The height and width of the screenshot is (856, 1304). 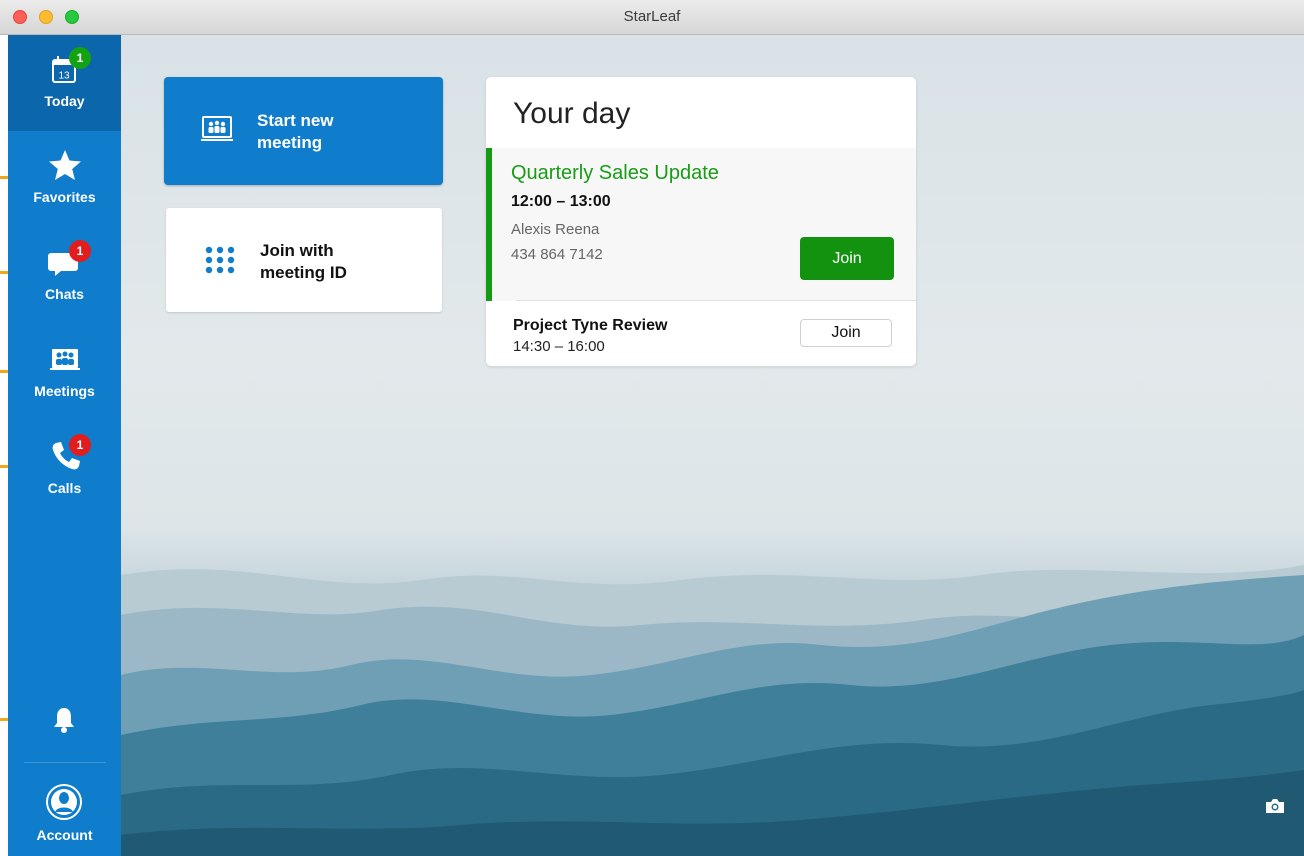 I want to click on sidebar-item-label: Today, so click(x=64, y=101).